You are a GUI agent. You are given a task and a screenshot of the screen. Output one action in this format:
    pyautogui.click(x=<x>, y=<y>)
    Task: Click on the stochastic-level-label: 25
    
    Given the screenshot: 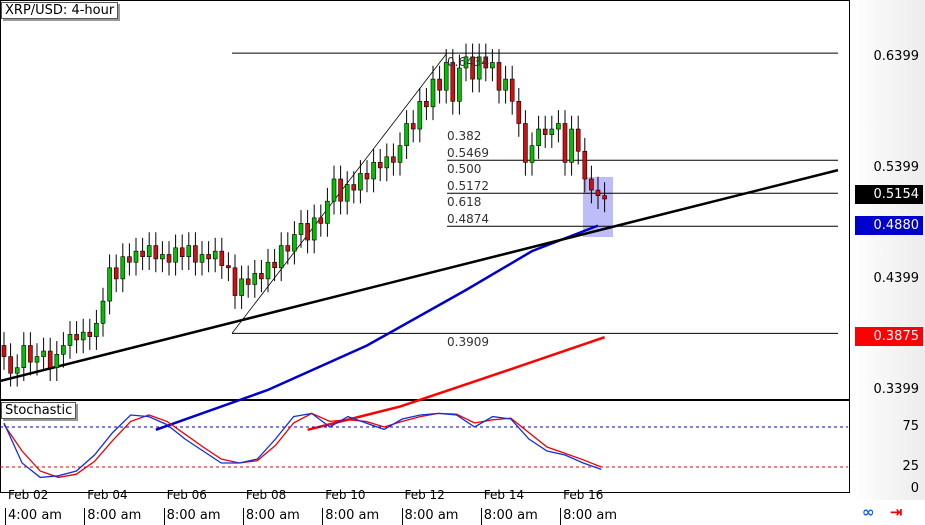 What is the action you would take?
    pyautogui.click(x=910, y=466)
    